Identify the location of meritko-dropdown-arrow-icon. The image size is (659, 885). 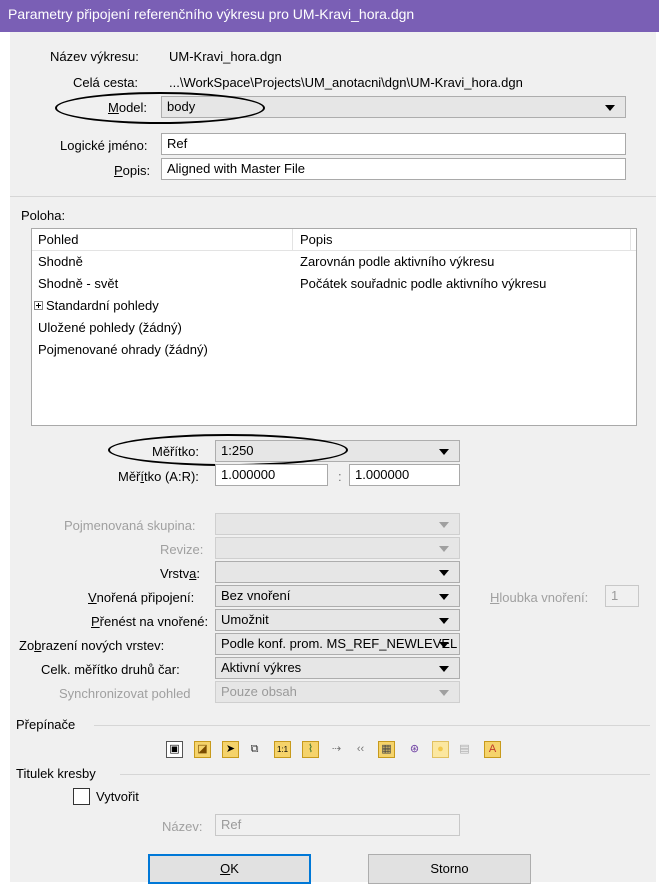
(444, 452).